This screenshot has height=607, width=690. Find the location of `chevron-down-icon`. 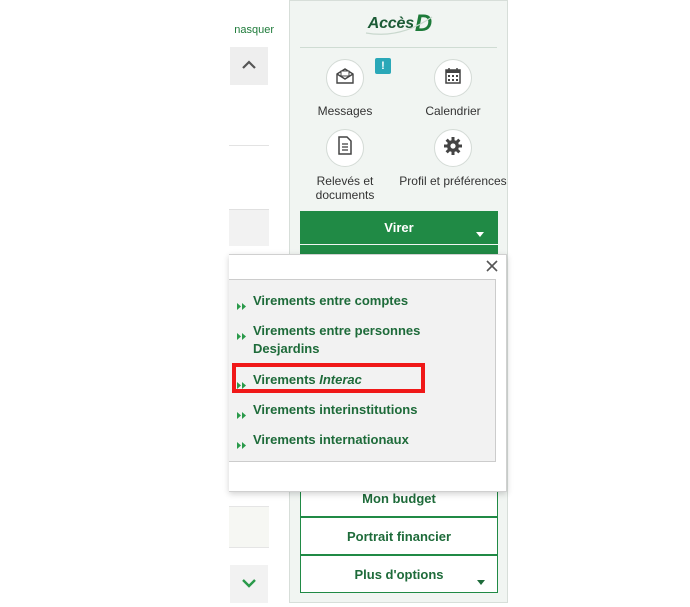

chevron-down-icon is located at coordinates (249, 584).